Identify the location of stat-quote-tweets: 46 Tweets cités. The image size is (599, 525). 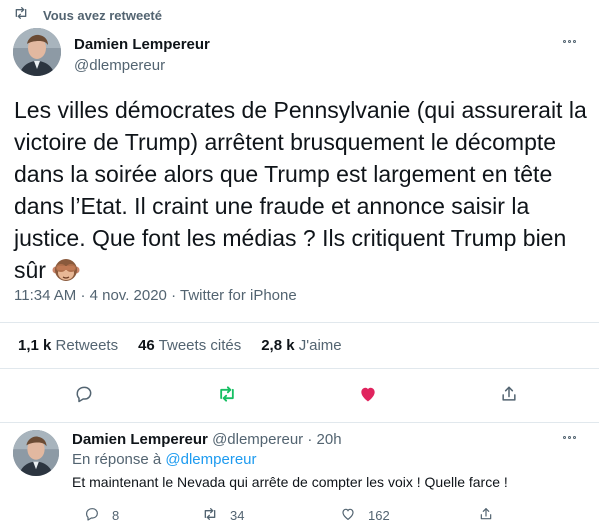
(189, 345).